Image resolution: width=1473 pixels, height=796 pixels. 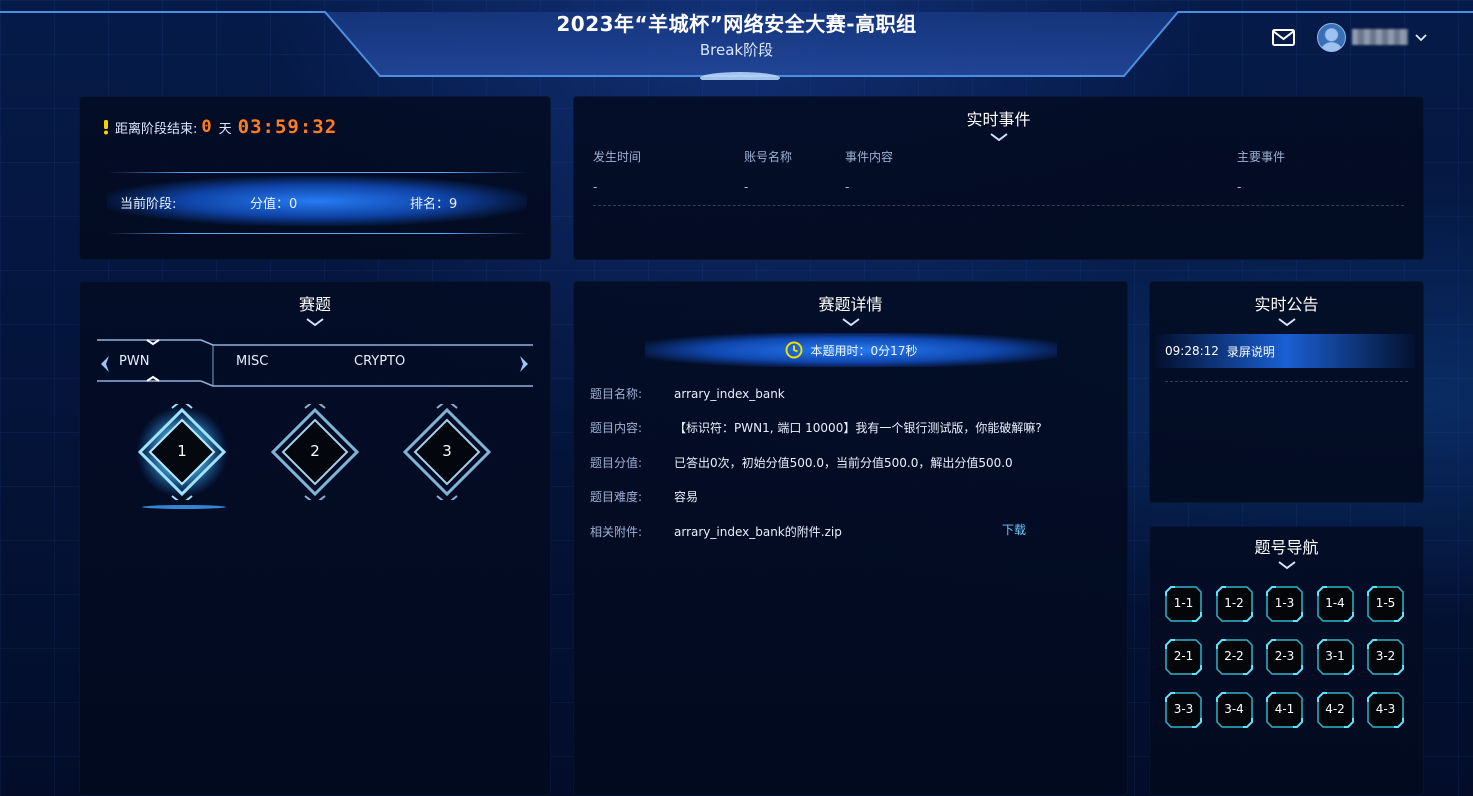 I want to click on countdown-days-unit: 天, so click(x=225, y=129).